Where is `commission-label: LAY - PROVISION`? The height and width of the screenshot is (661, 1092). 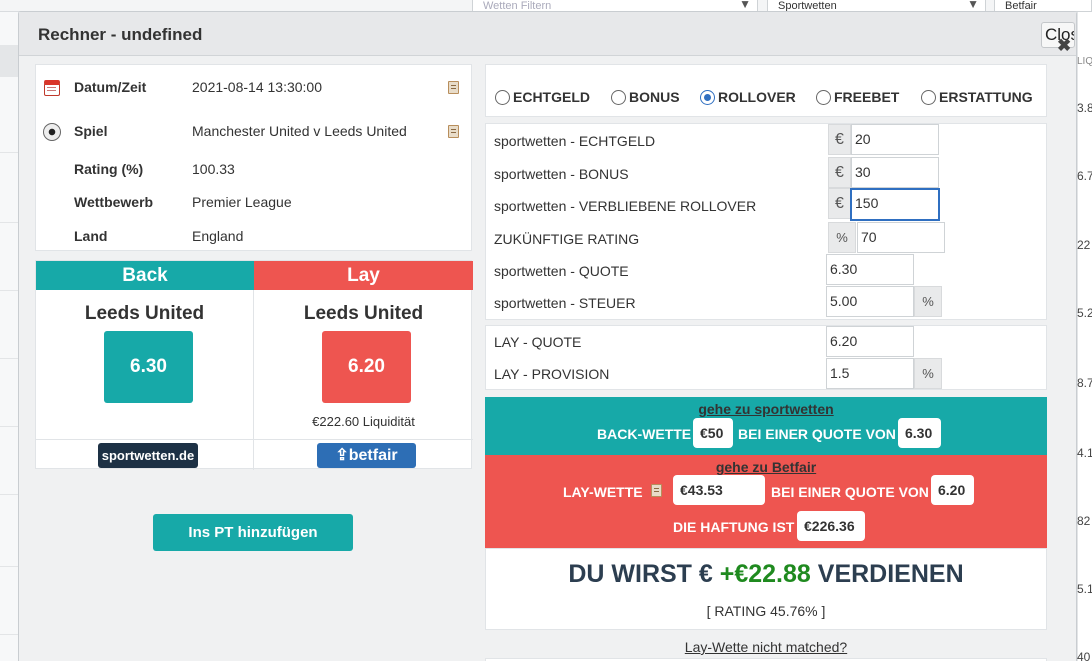
commission-label: LAY - PROVISION is located at coordinates (552, 374).